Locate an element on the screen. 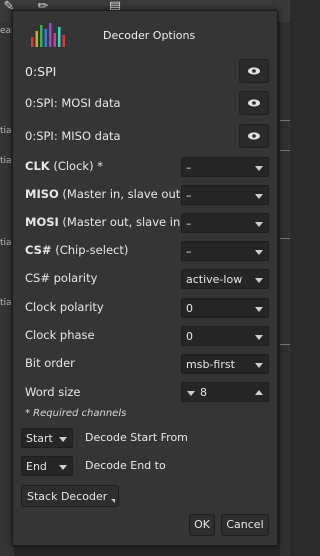  cs-polarity-label: CS# polarity is located at coordinates (61, 278).